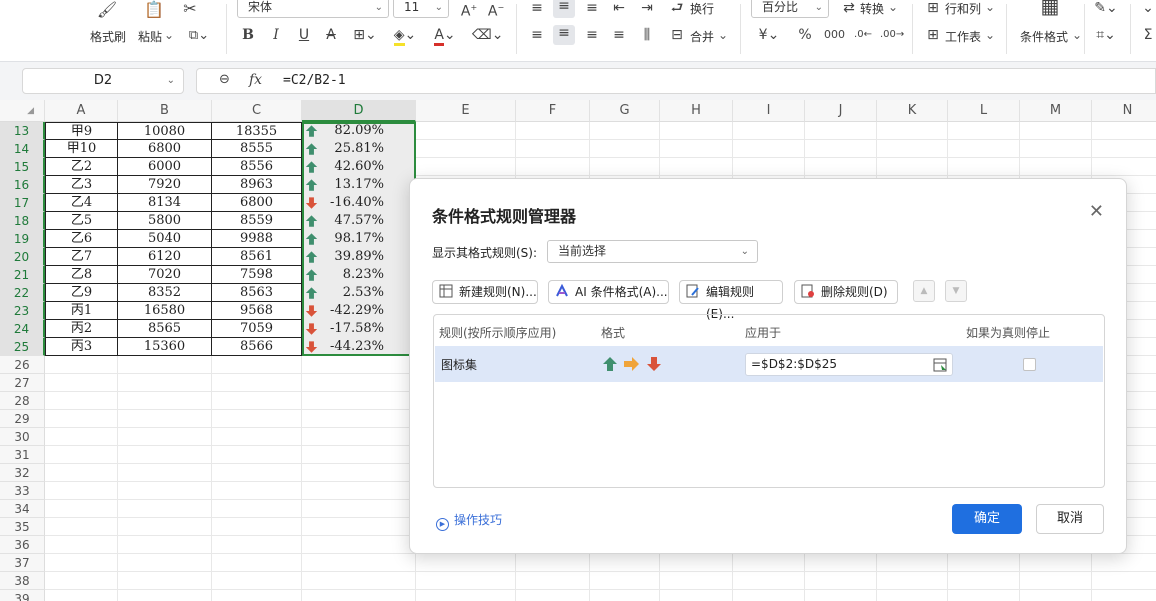 The height and width of the screenshot is (601, 1156). I want to click on cell-a: 乙7, so click(81, 257).